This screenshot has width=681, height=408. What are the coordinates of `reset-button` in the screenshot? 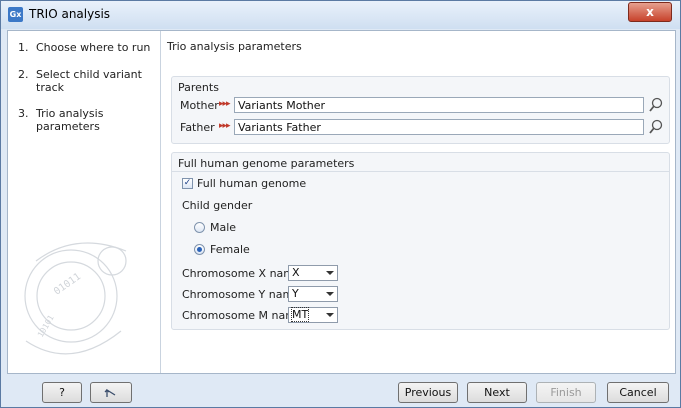 It's located at (111, 392).